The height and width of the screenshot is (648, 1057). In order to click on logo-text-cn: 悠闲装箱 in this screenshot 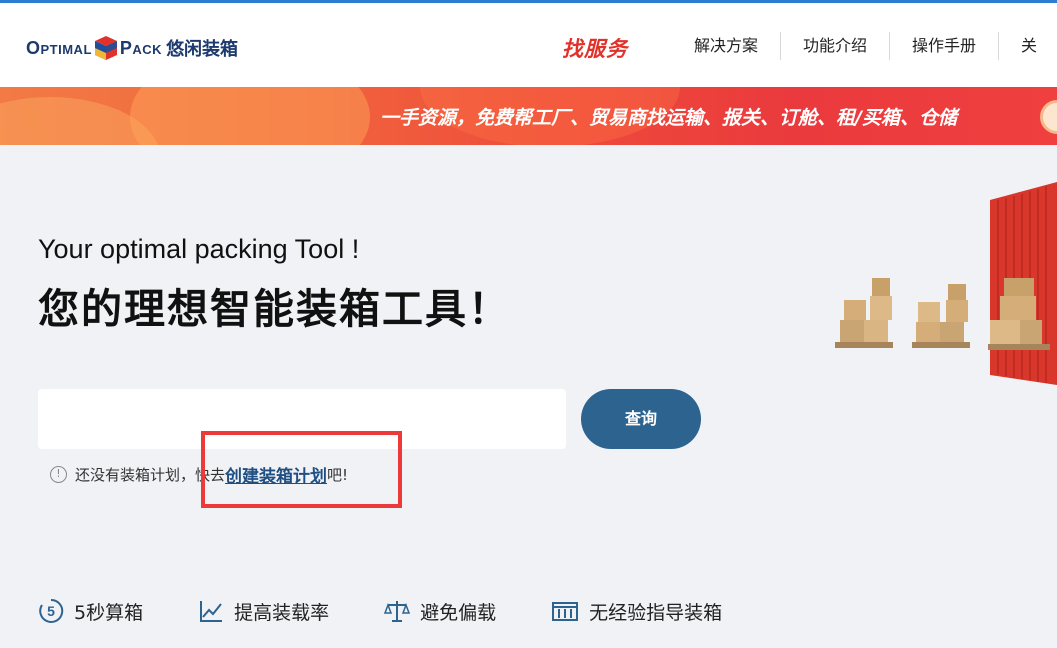, I will do `click(202, 49)`.